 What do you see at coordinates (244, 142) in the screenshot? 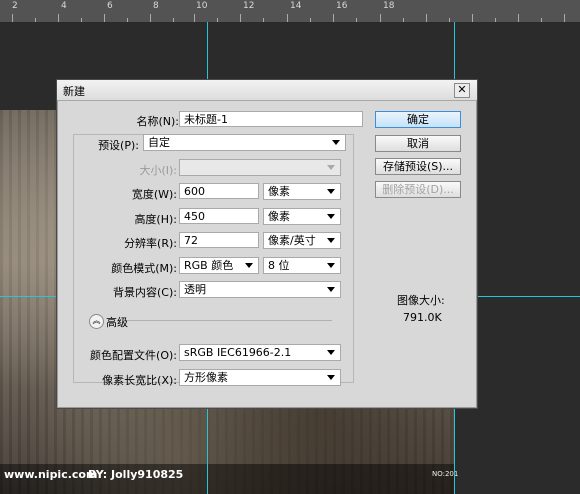
I see `preset-select: 自定` at bounding box center [244, 142].